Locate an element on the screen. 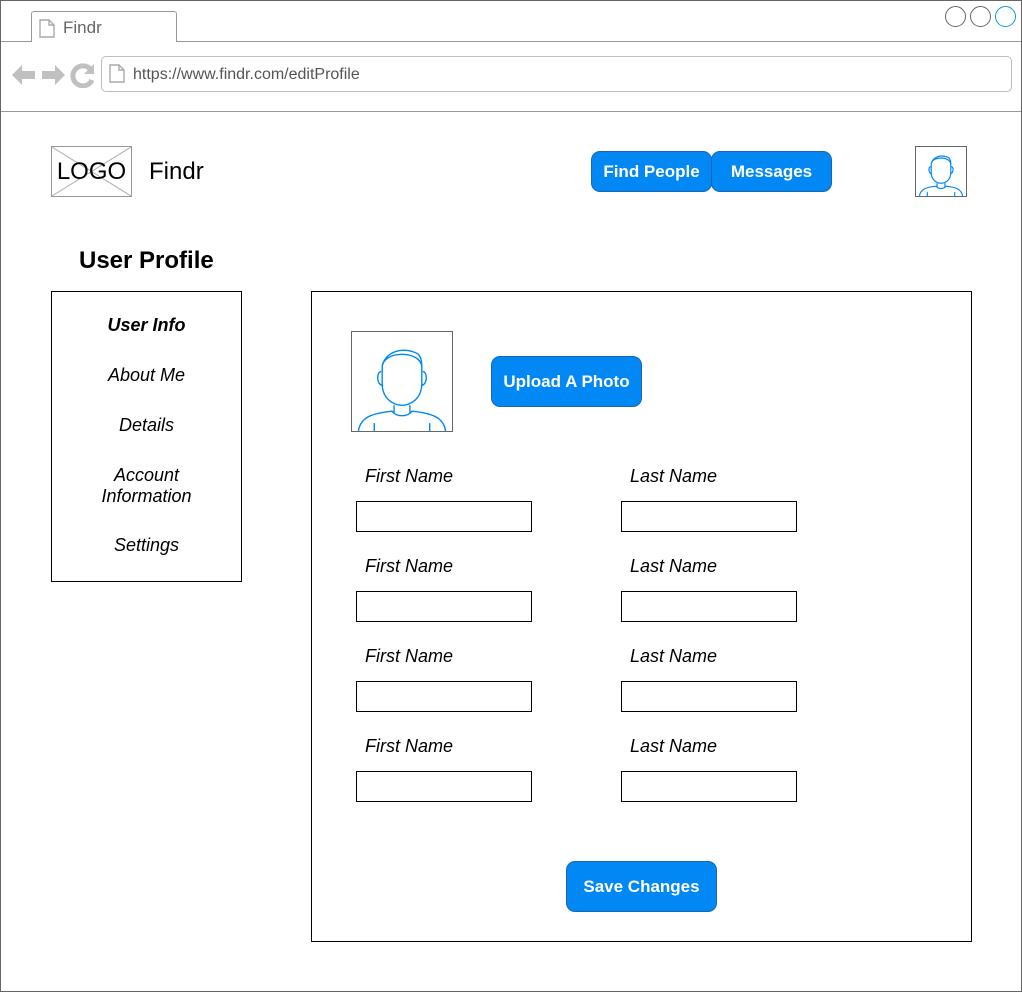 This screenshot has width=1022, height=992. nav-icons is located at coordinates (53, 77).